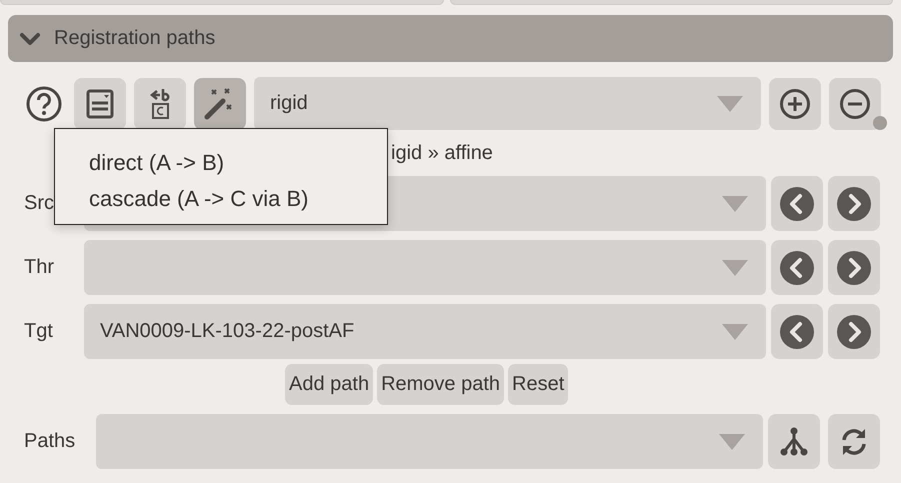  I want to click on section-title: Registration paths, so click(135, 38).